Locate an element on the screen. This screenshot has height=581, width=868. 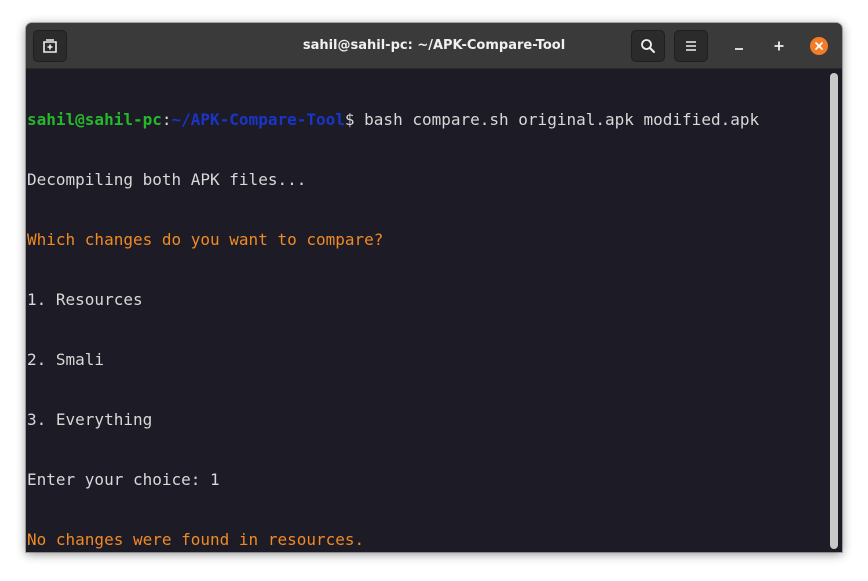
maximize-icon is located at coordinates (779, 46).